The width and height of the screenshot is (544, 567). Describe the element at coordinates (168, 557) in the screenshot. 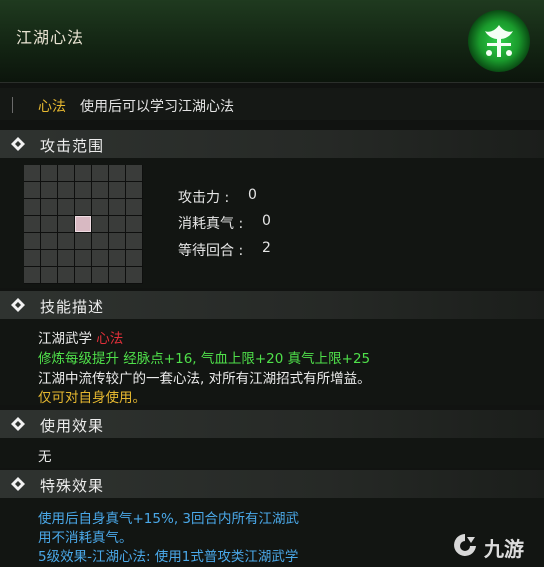

I see `special-effect-line: 5级效果-江湖心法: 使用1式普攻类江湖武学` at that location.